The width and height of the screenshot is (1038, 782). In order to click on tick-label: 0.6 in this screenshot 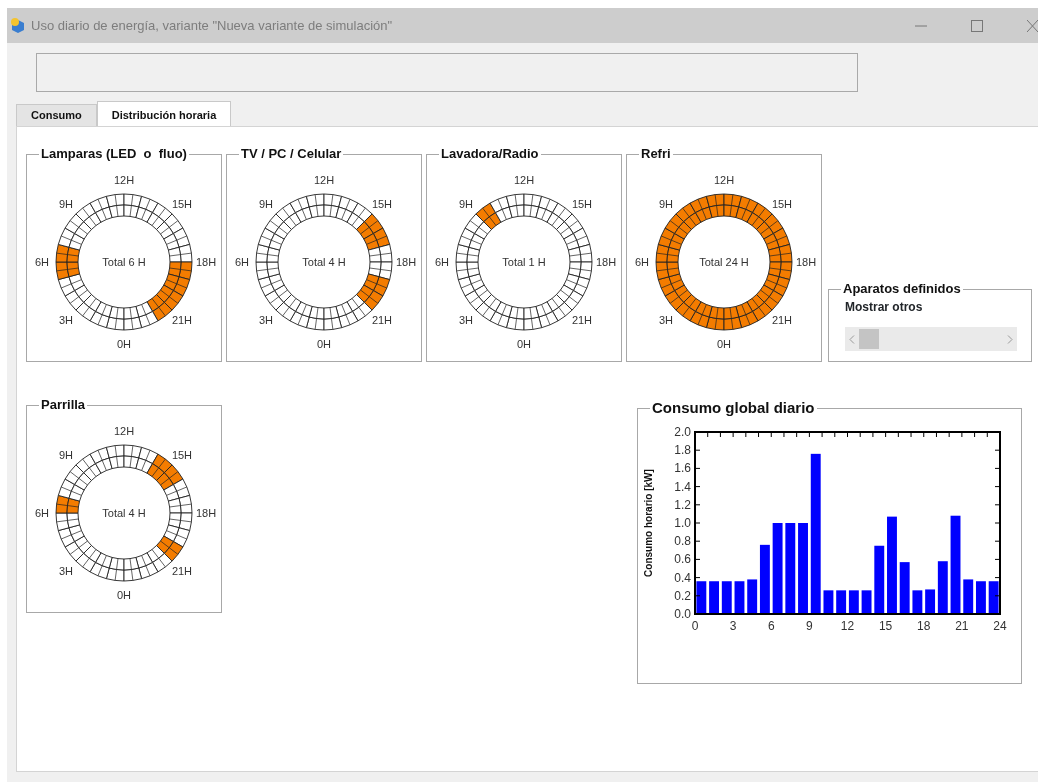, I will do `click(682, 559)`.